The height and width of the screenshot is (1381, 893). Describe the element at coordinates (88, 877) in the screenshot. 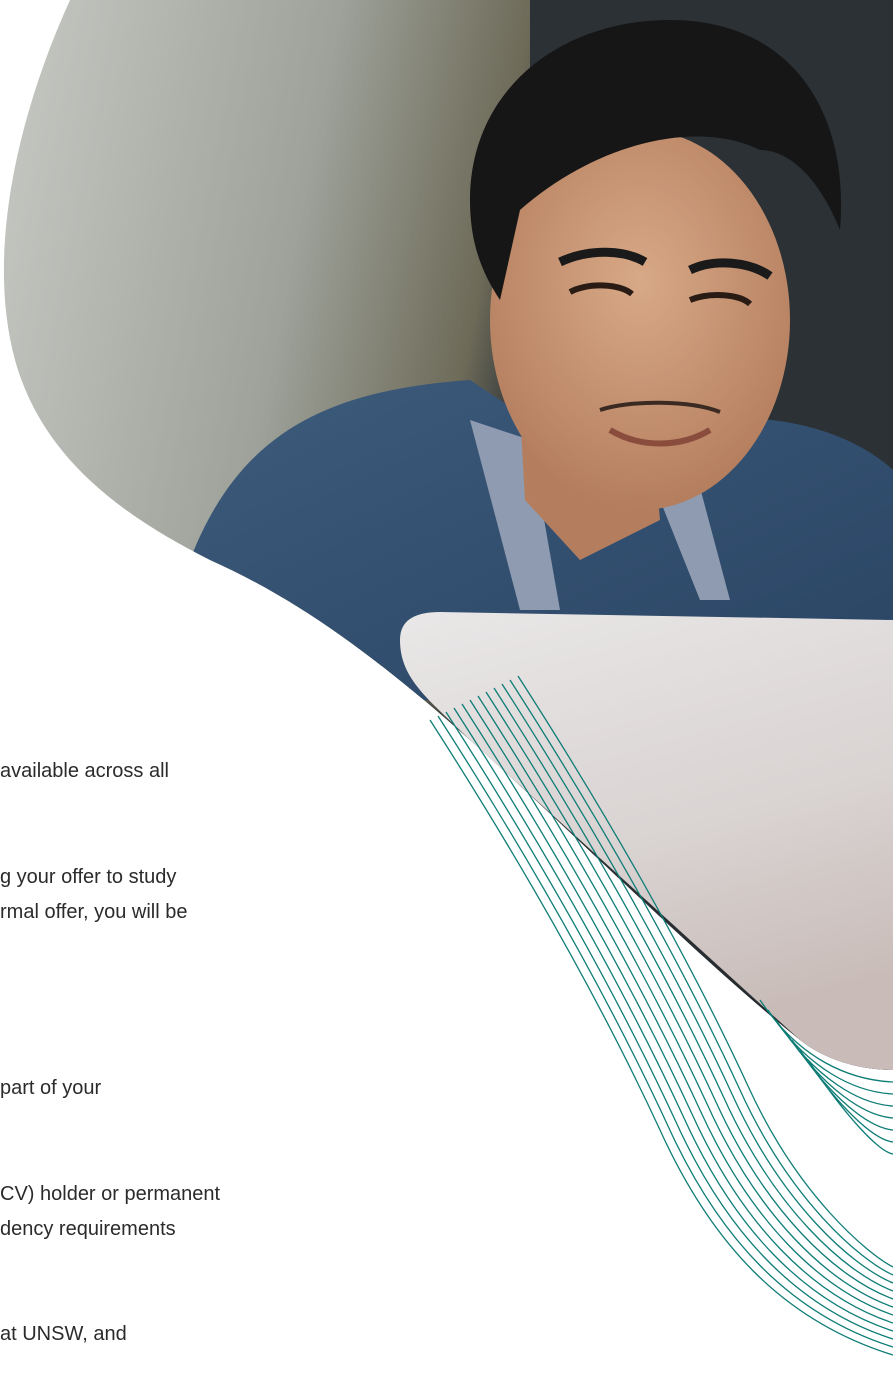

I see `body-text-line: g your offer to study` at that location.